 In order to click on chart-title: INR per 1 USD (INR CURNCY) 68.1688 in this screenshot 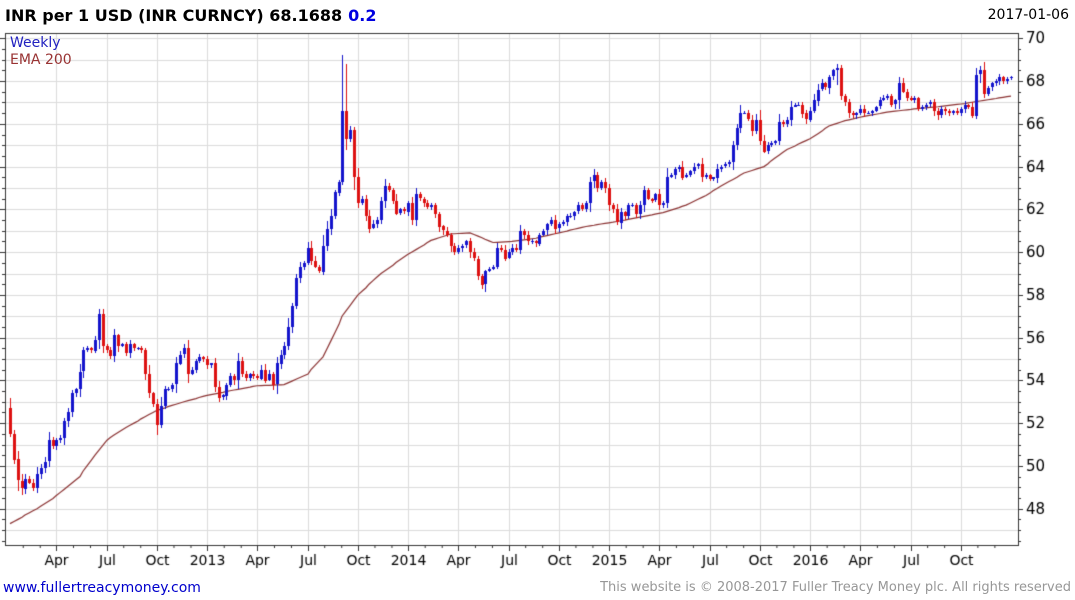, I will do `click(174, 15)`.